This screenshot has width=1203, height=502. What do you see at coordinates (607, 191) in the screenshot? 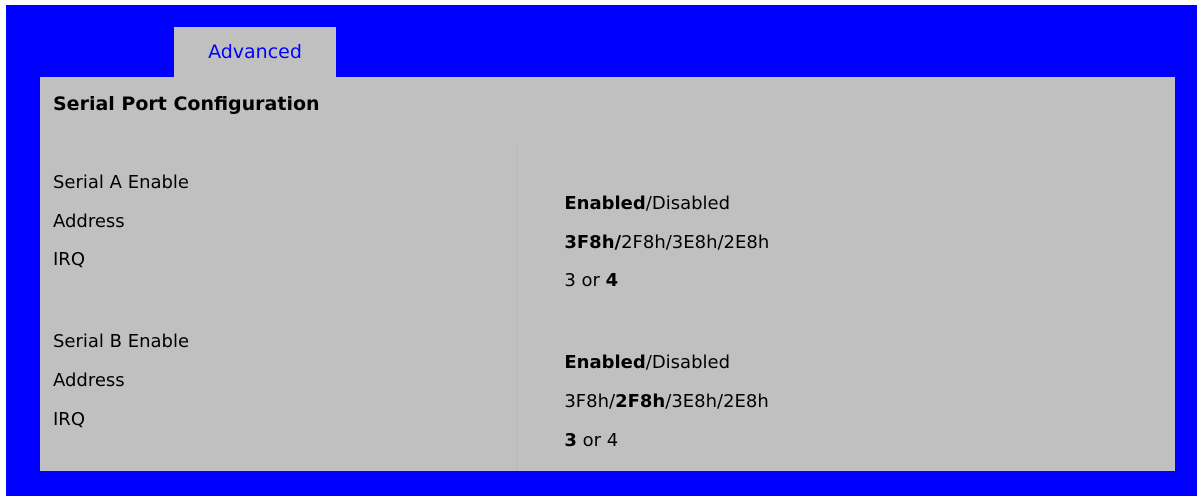
I see `setting-row-serial-a-enable: Serial A Enable Enabled/Disabled` at bounding box center [607, 191].